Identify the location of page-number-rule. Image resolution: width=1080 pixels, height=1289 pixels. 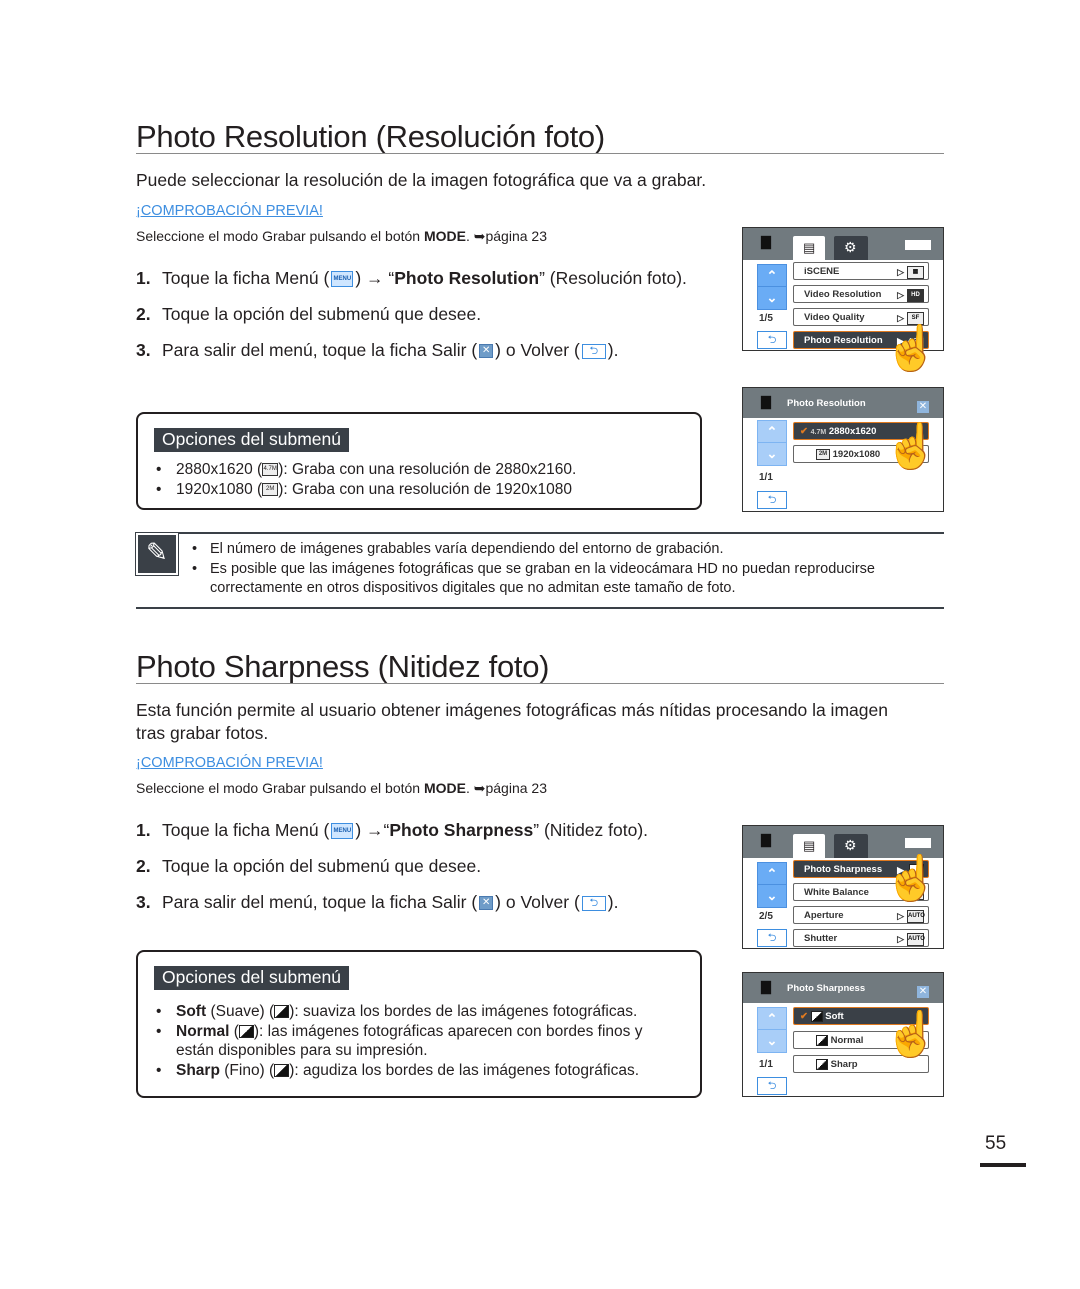
(1003, 1165).